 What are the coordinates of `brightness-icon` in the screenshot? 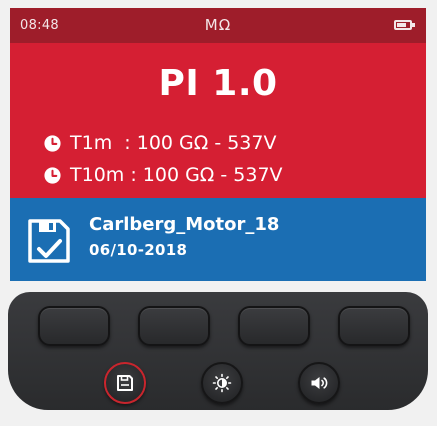 It's located at (222, 383).